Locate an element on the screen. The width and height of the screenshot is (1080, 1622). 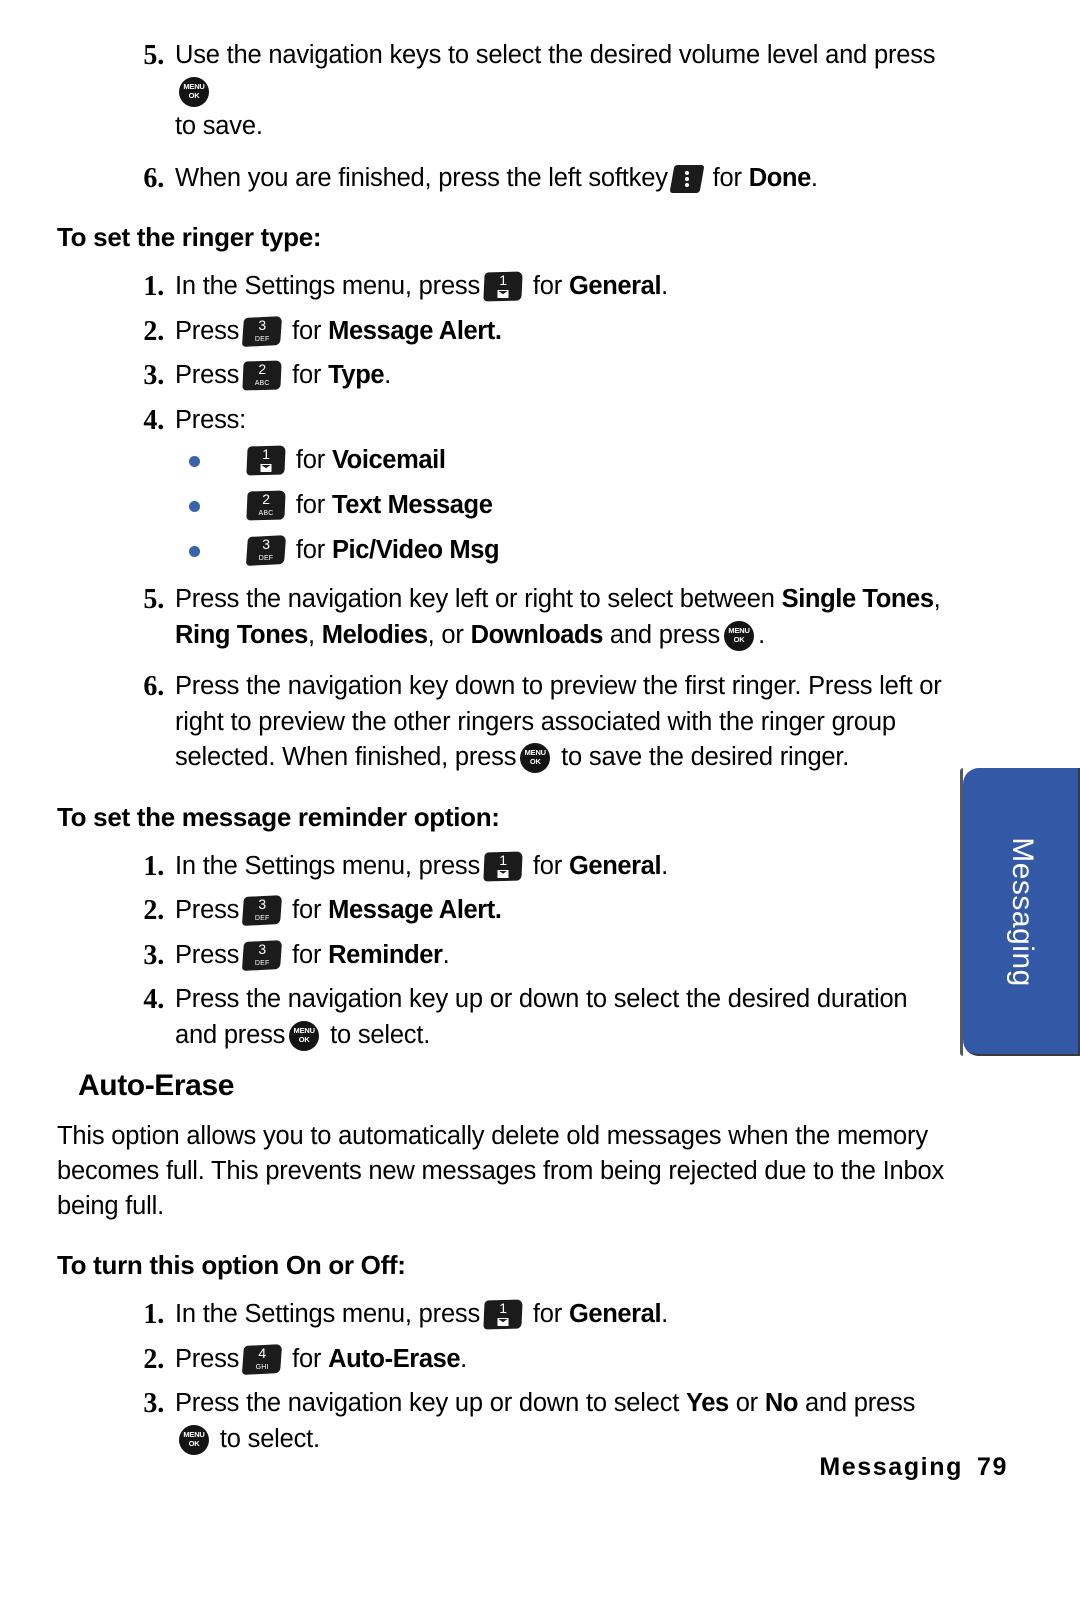
softkey-dot is located at coordinates (686, 184).